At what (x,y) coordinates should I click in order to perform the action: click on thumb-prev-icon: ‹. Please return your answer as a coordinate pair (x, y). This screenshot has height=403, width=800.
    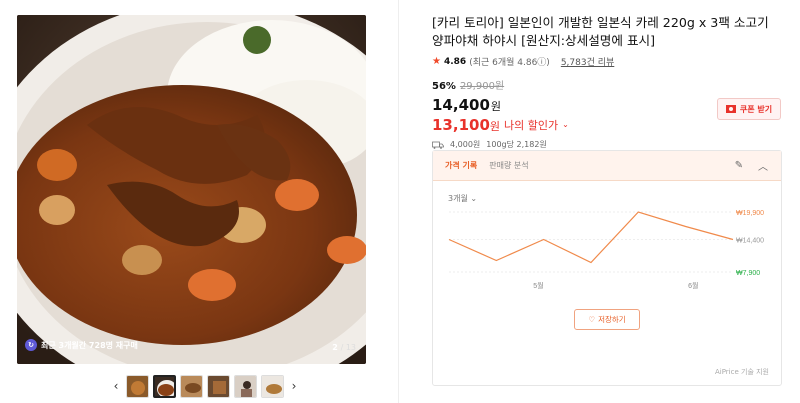
    Looking at the image, I should click on (116, 386).